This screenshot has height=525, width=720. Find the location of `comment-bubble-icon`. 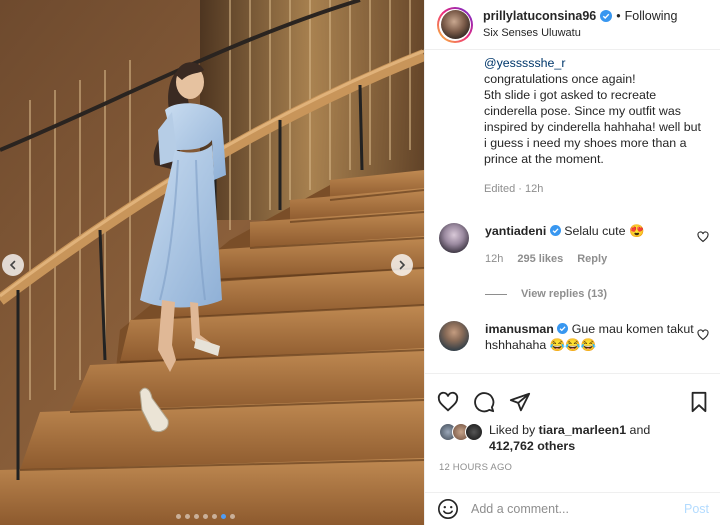

comment-bubble-icon is located at coordinates (484, 402).